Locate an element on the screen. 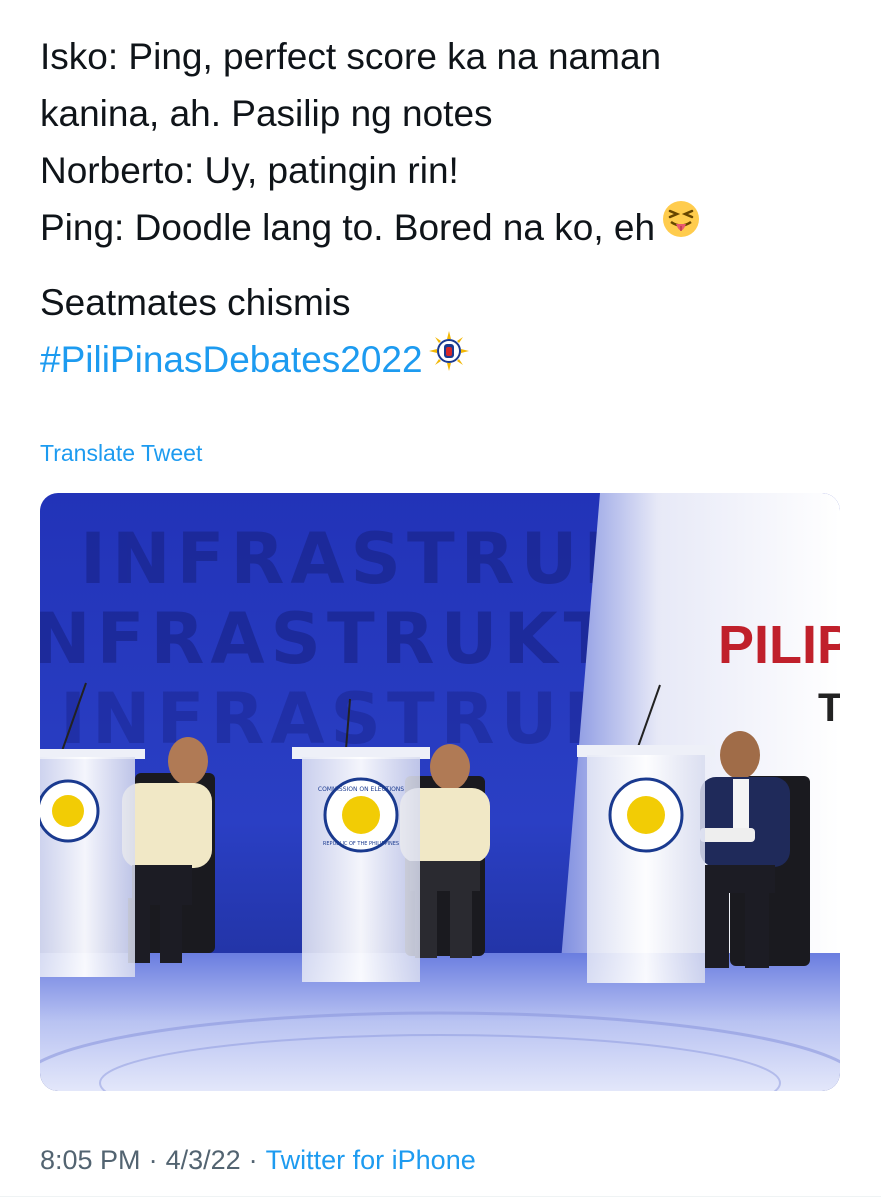 This screenshot has height=1200, width=881. tweet-line-4-text: Ping: Doodle lang to. Bored na ko, eh is located at coordinates (348, 227).